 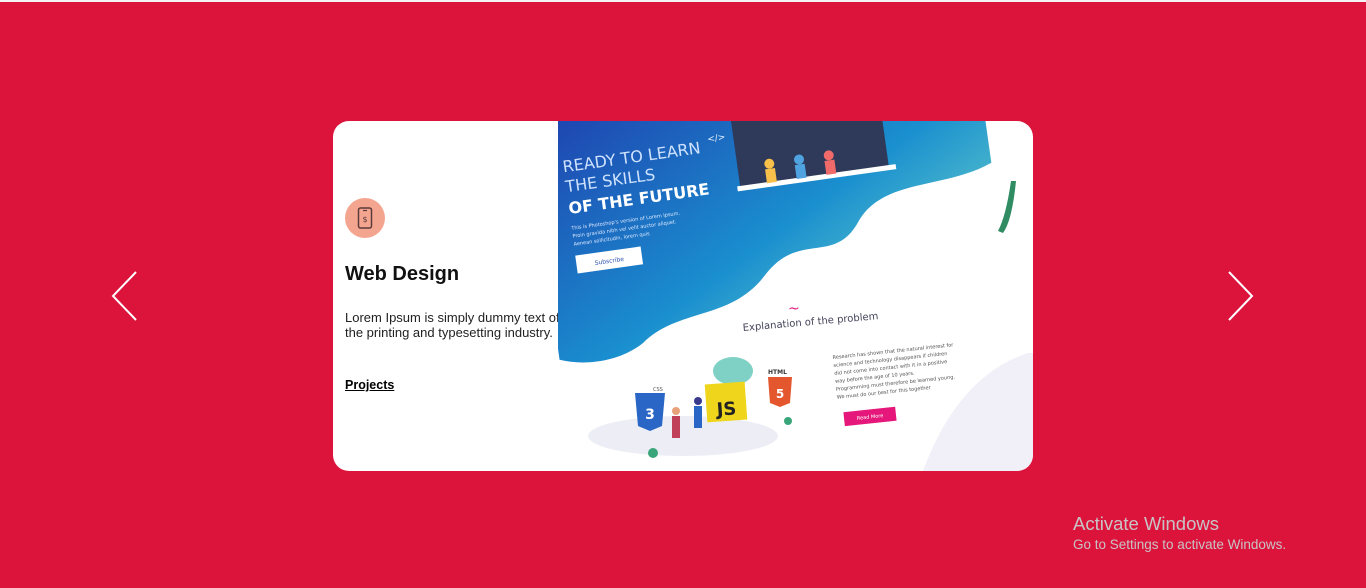 What do you see at coordinates (810, 322) in the screenshot?
I see `section-title: Explanation of the problem` at bounding box center [810, 322].